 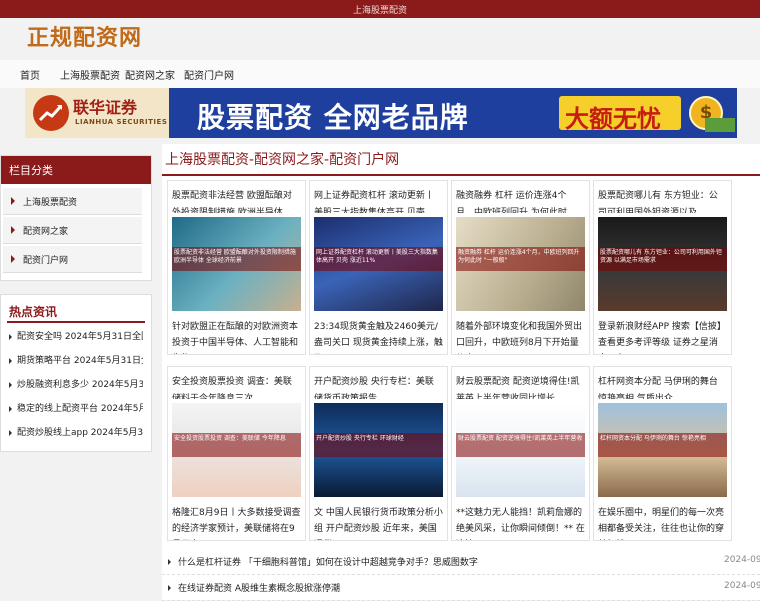 What do you see at coordinates (333, 117) in the screenshot?
I see `banner-slogan: 股票配资 全网老品牌` at bounding box center [333, 117].